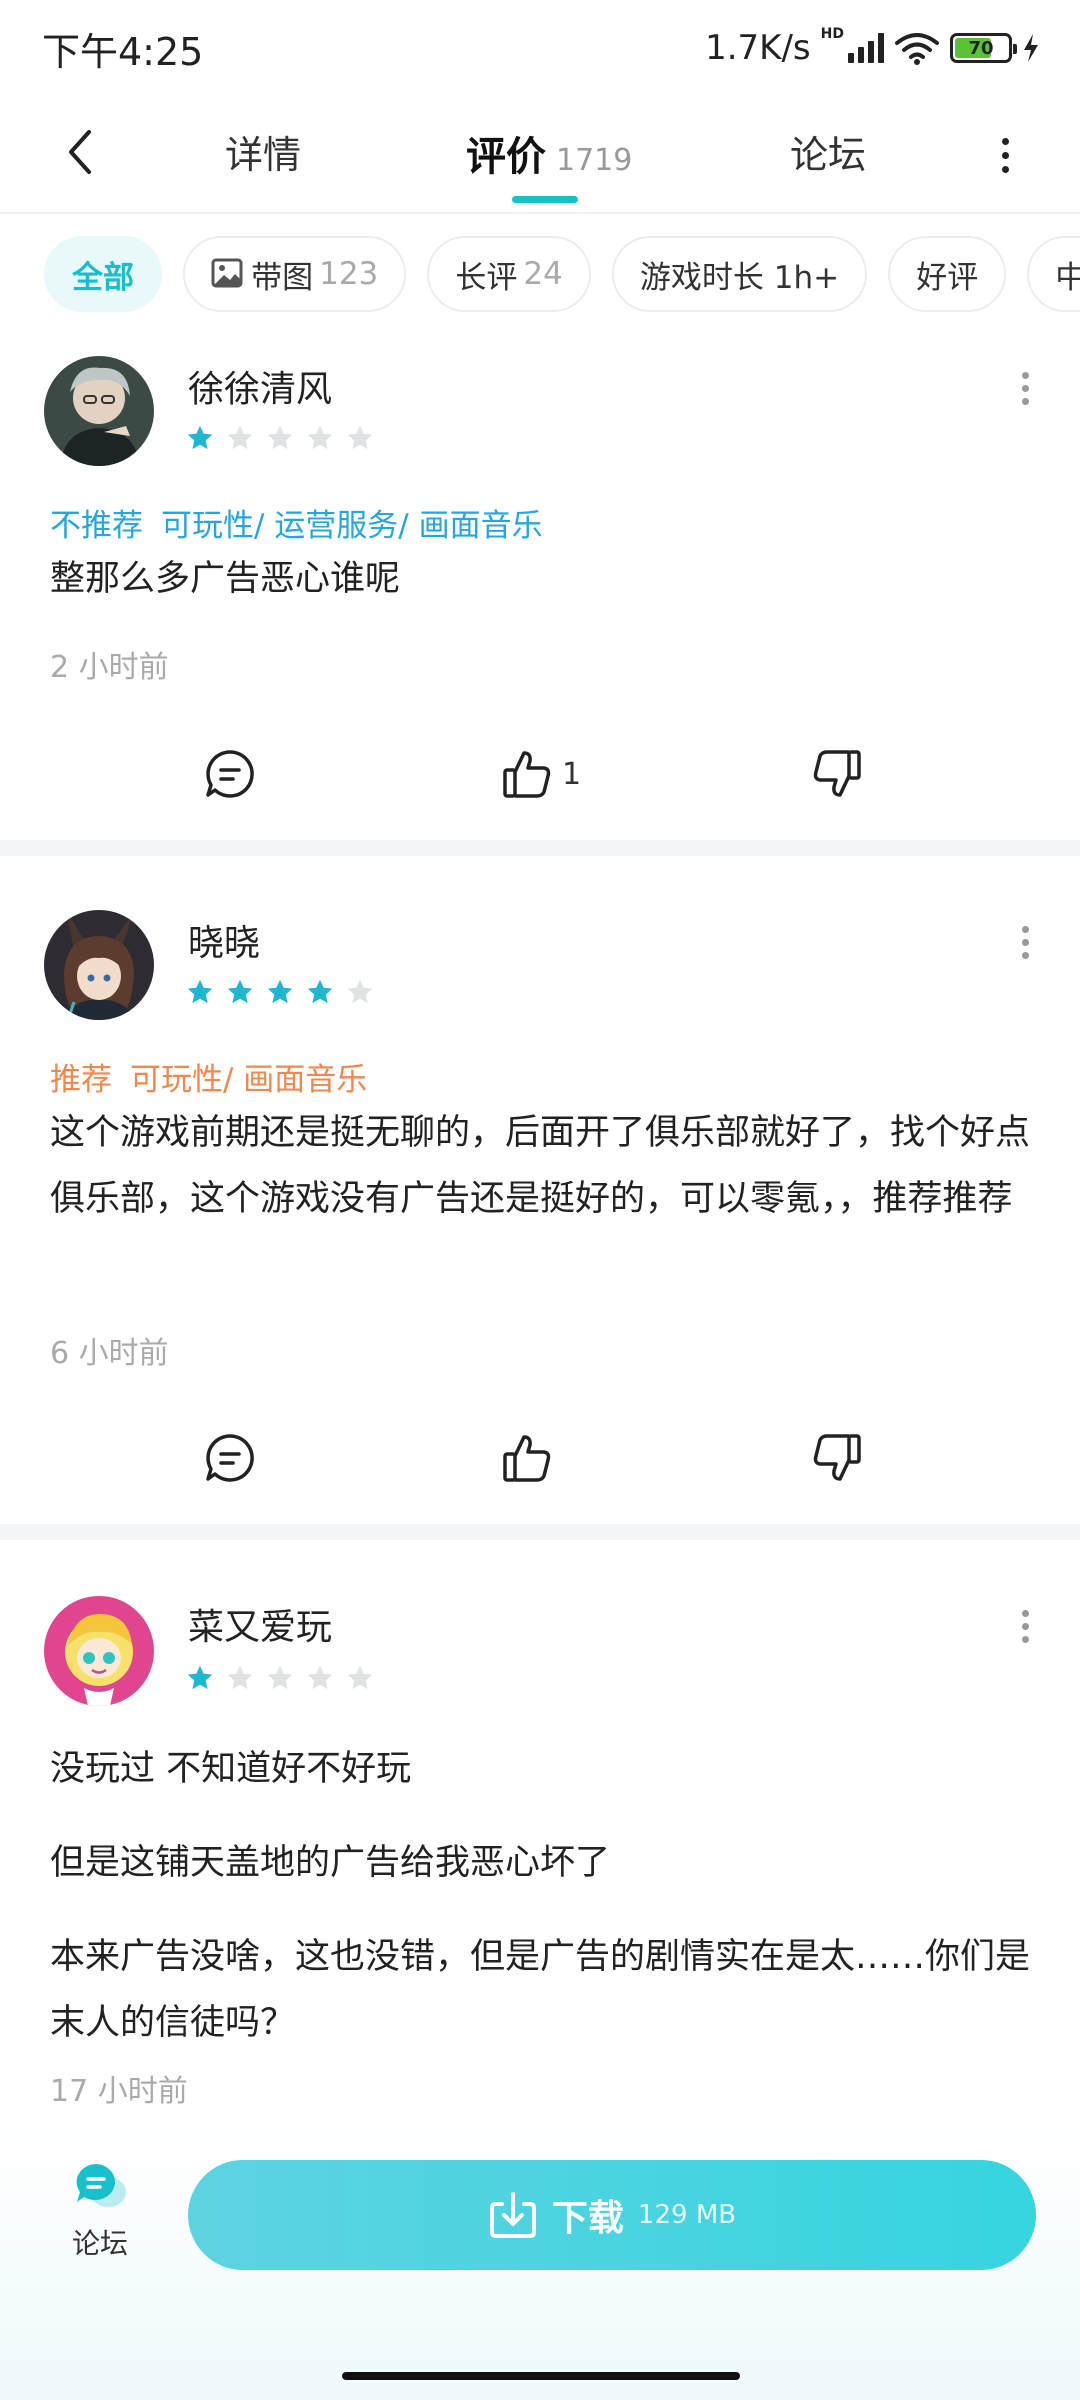  I want to click on download-button: 下载 129 MB, so click(612, 2215).